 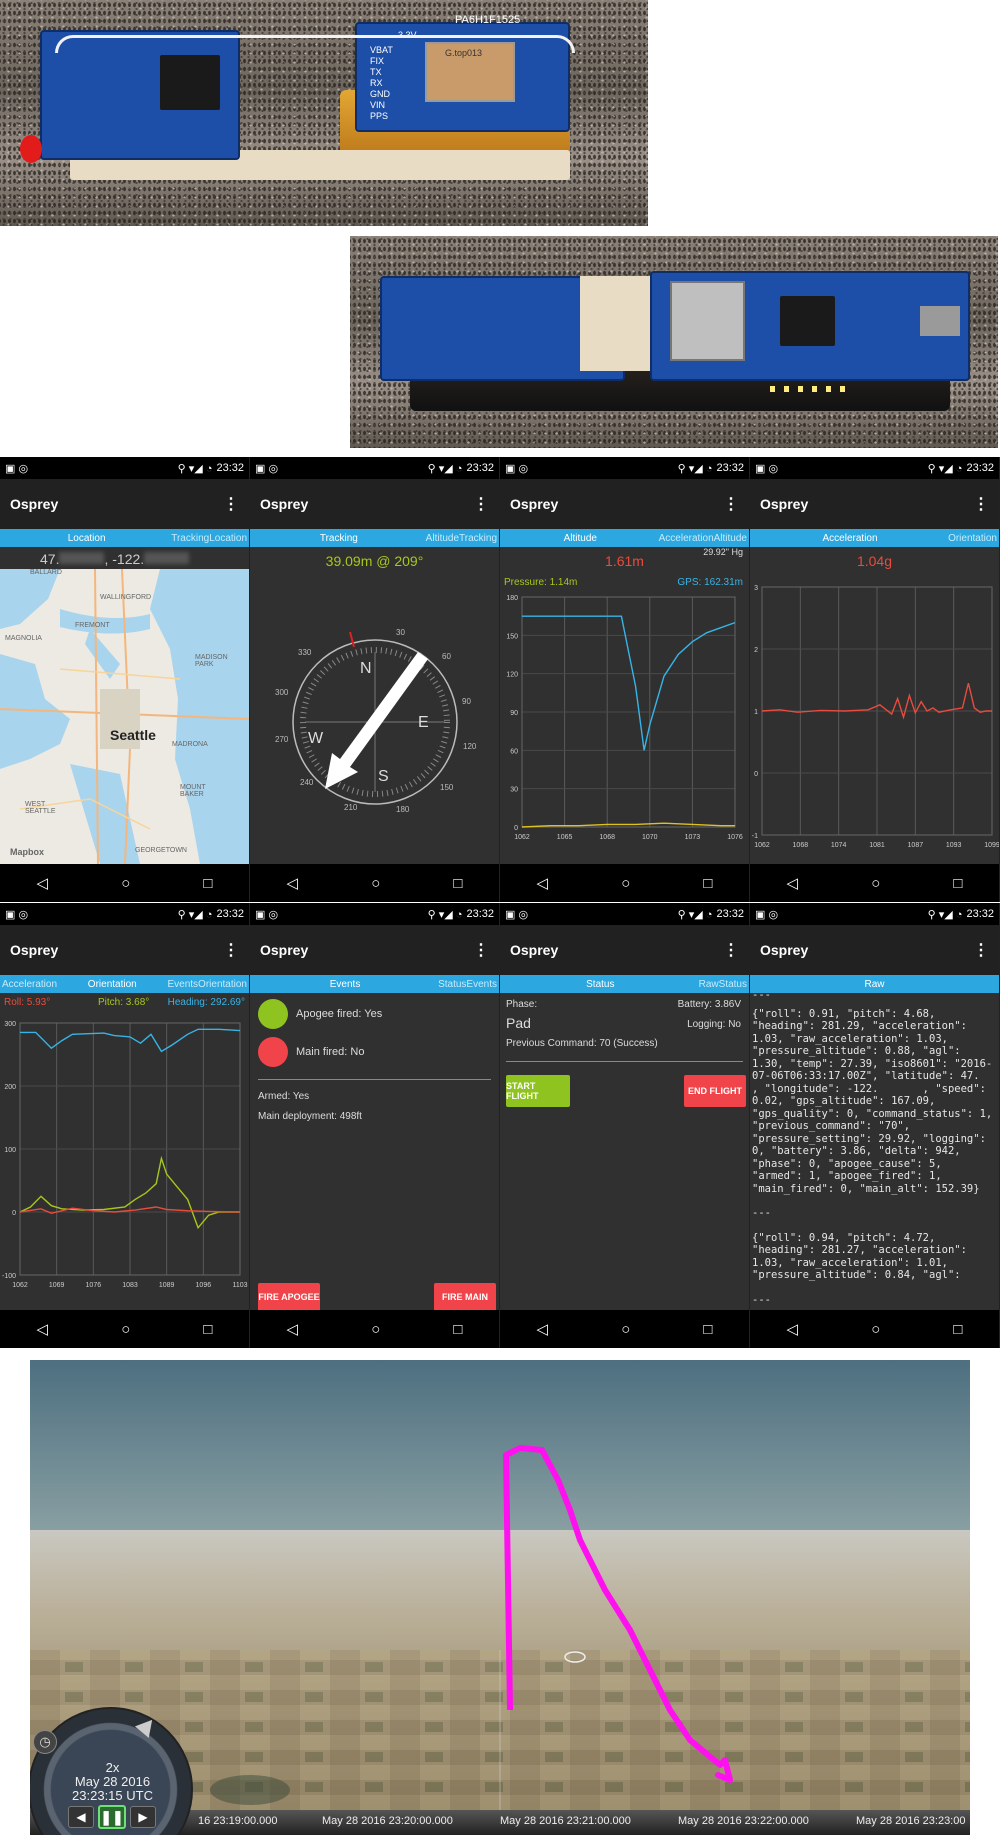 What do you see at coordinates (480, 468) in the screenshot?
I see `clock: 23:32` at bounding box center [480, 468].